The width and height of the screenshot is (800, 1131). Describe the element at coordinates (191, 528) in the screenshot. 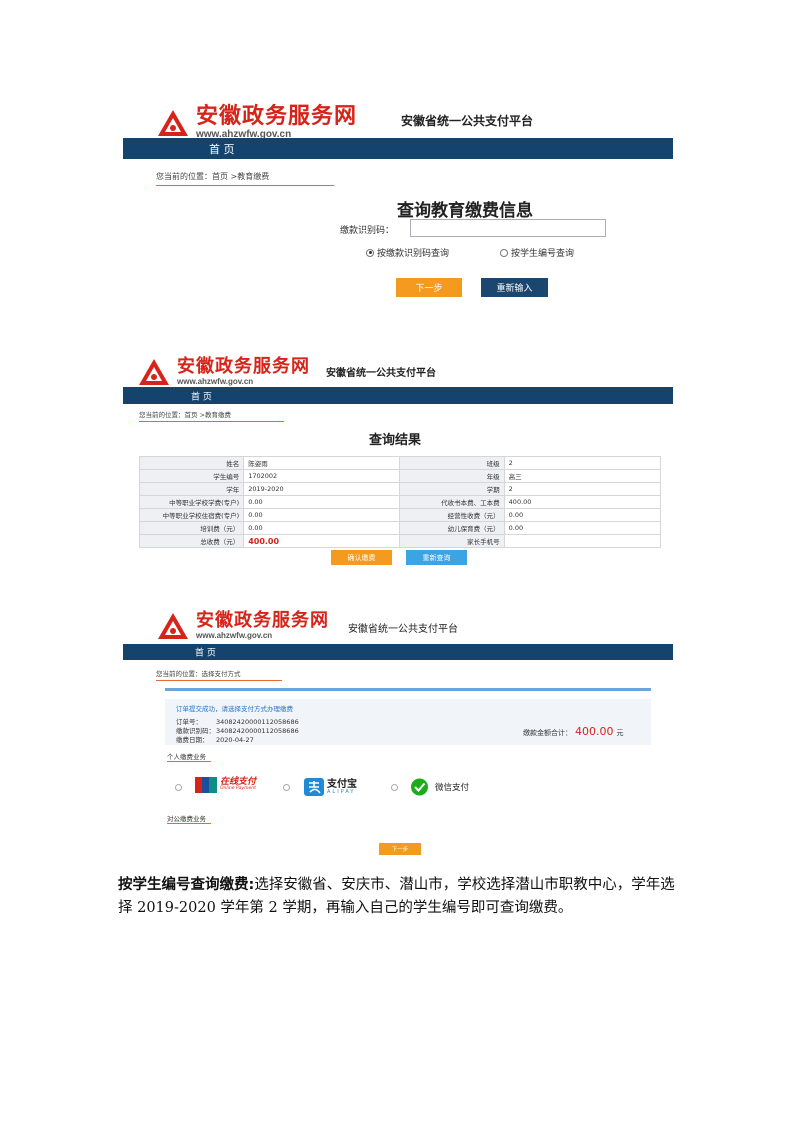

I see `cell-label: 培训费（元）` at that location.